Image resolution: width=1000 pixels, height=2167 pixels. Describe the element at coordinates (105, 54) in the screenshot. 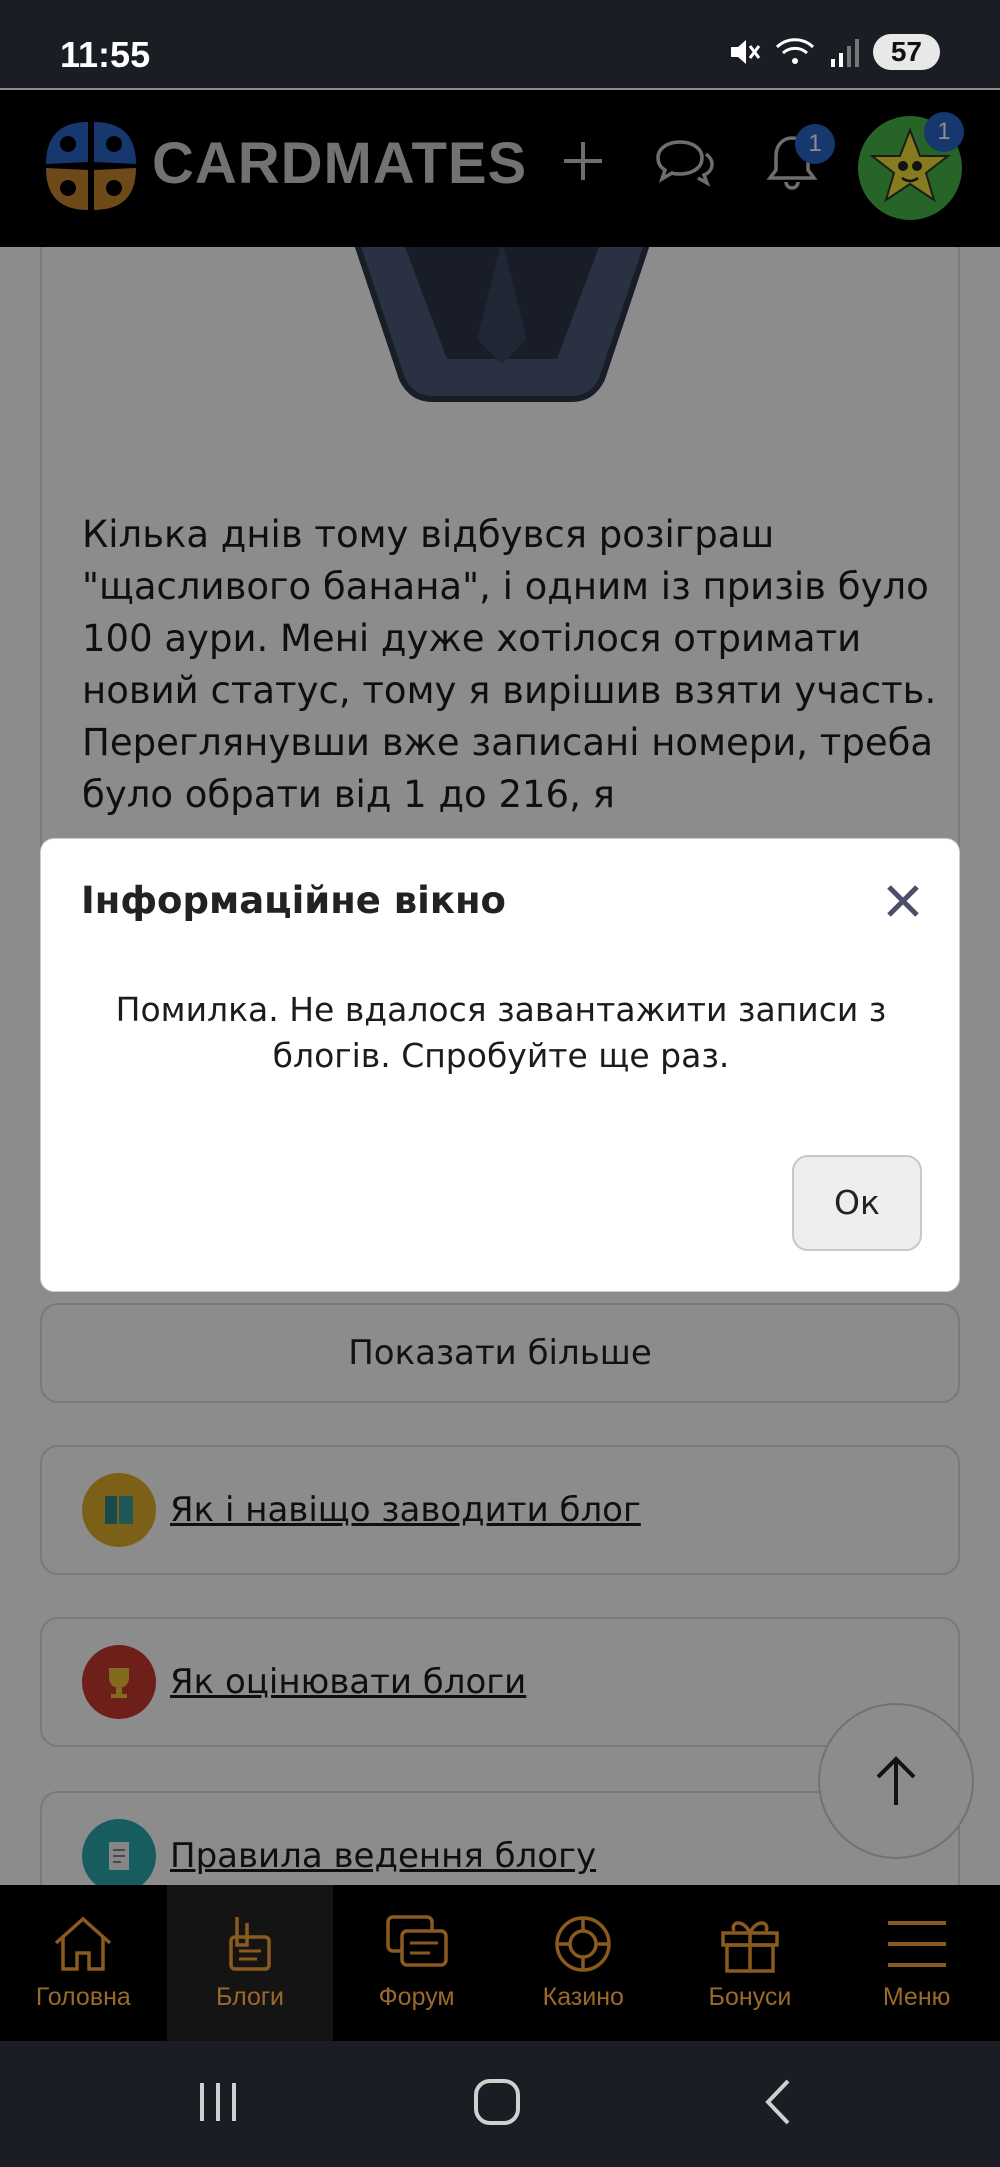

I see `status-time: 11:55` at that location.